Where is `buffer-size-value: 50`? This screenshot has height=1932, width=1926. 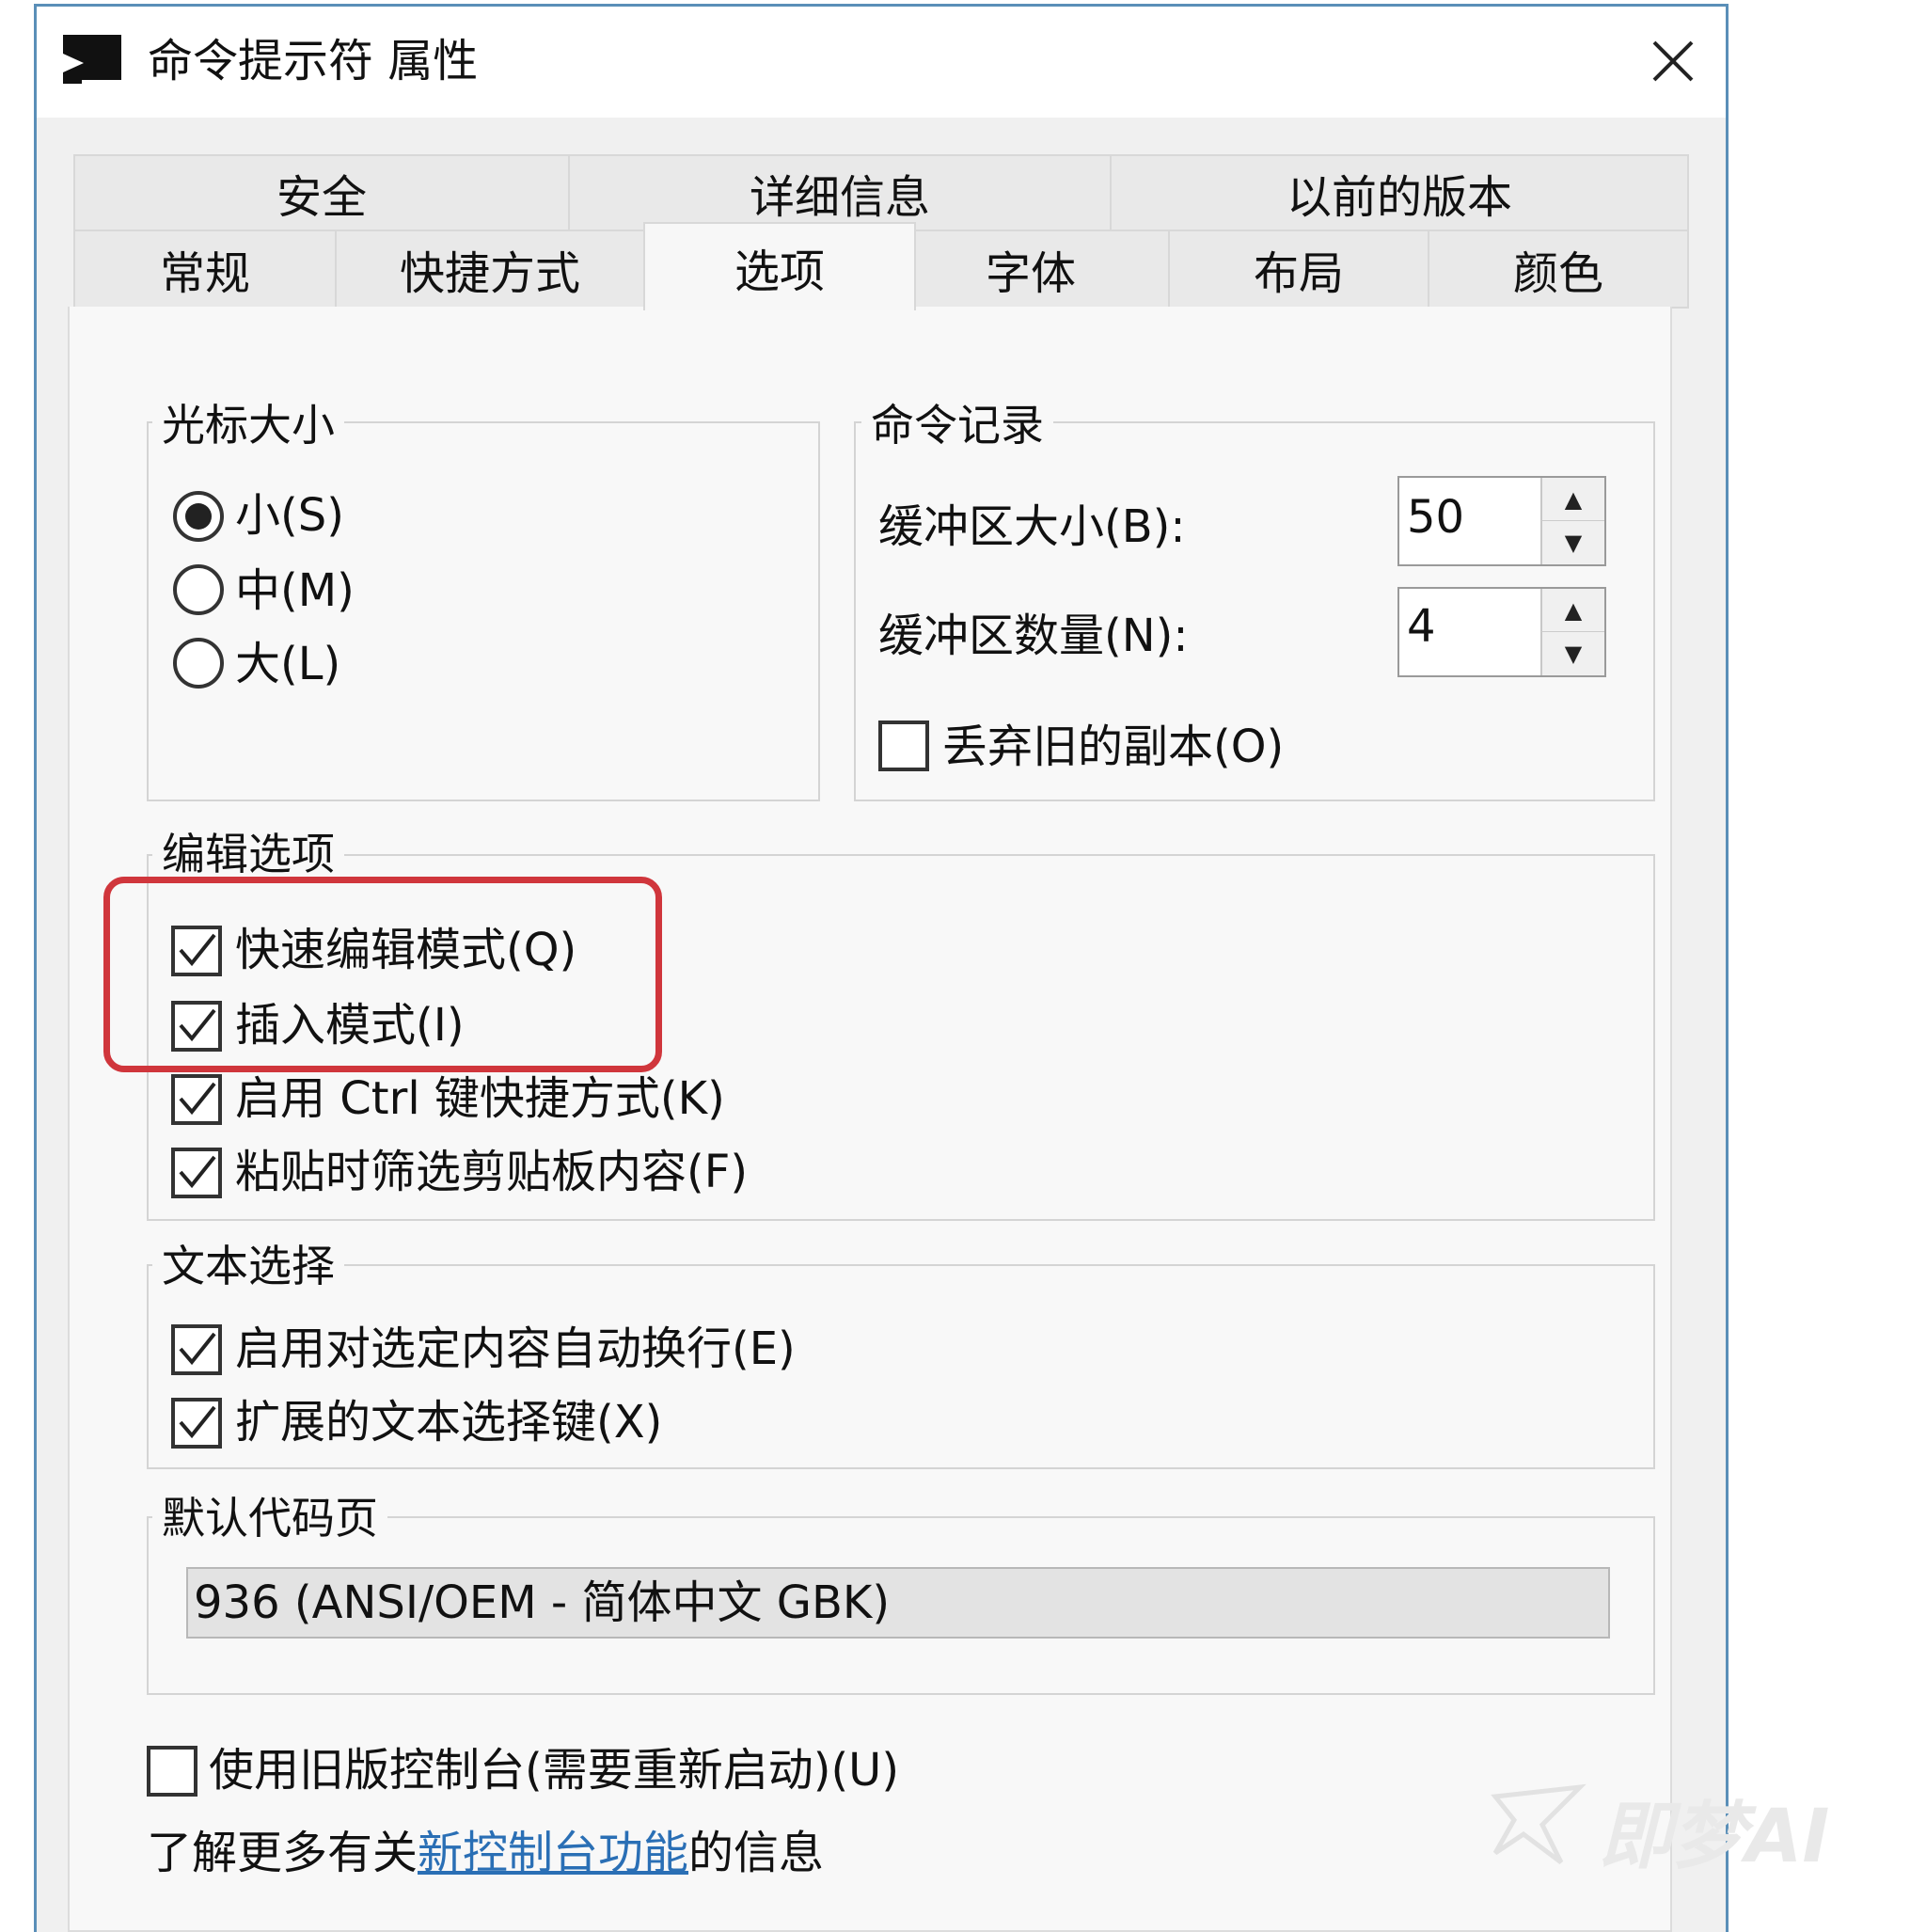 buffer-size-value: 50 is located at coordinates (1436, 517).